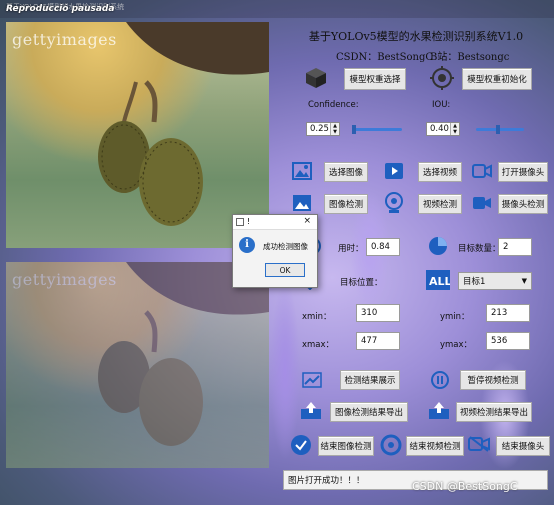 The width and height of the screenshot is (554, 505). What do you see at coordinates (361, 283) in the screenshot?
I see `position-label: 目标位置：` at bounding box center [361, 283].